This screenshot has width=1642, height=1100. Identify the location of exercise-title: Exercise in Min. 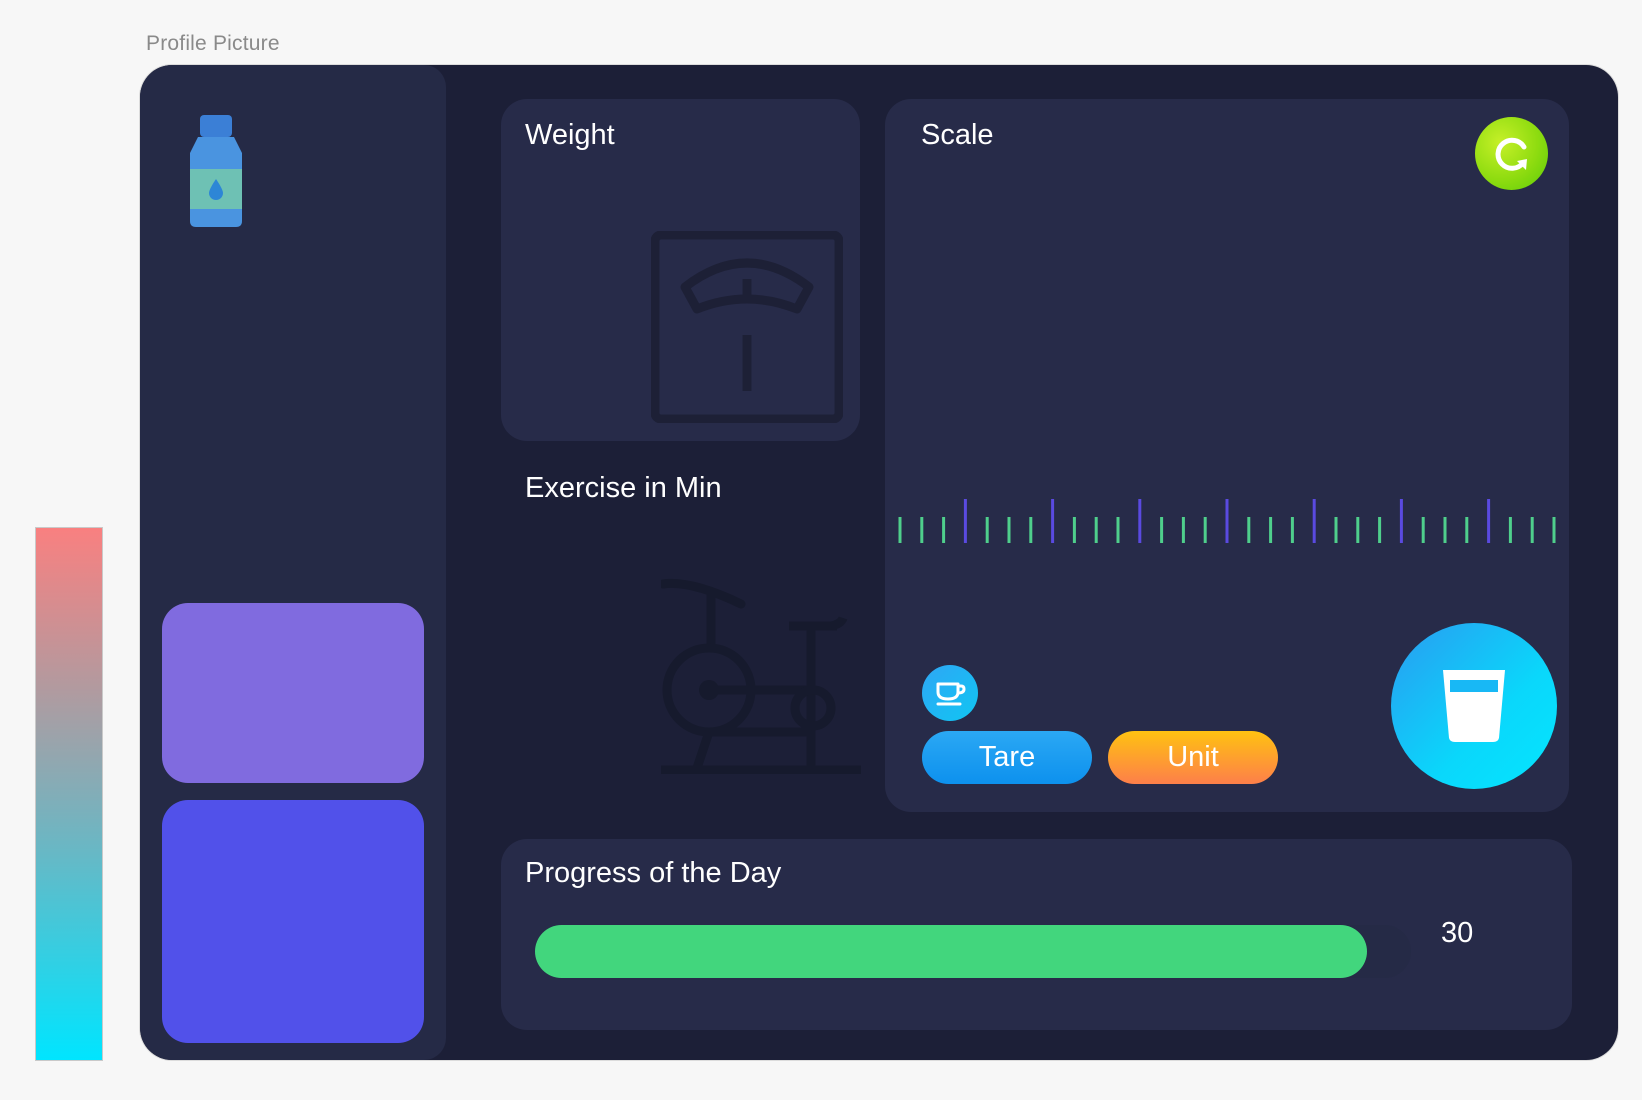
(623, 488).